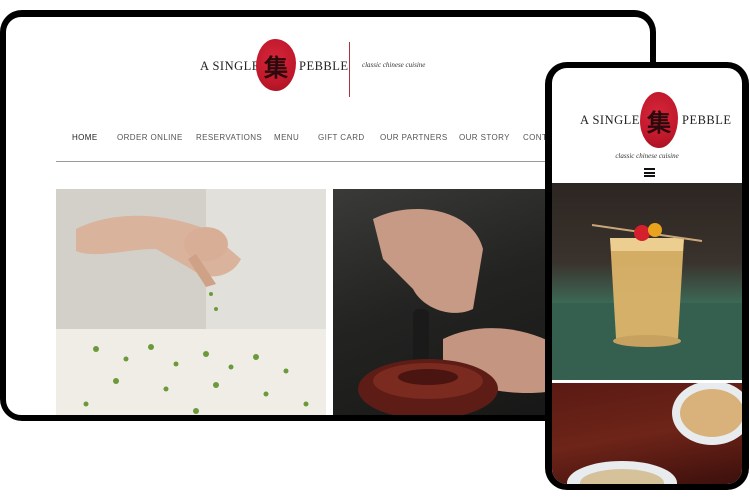  I want to click on mobile-logo-text-right: PEBBLE, so click(707, 120).